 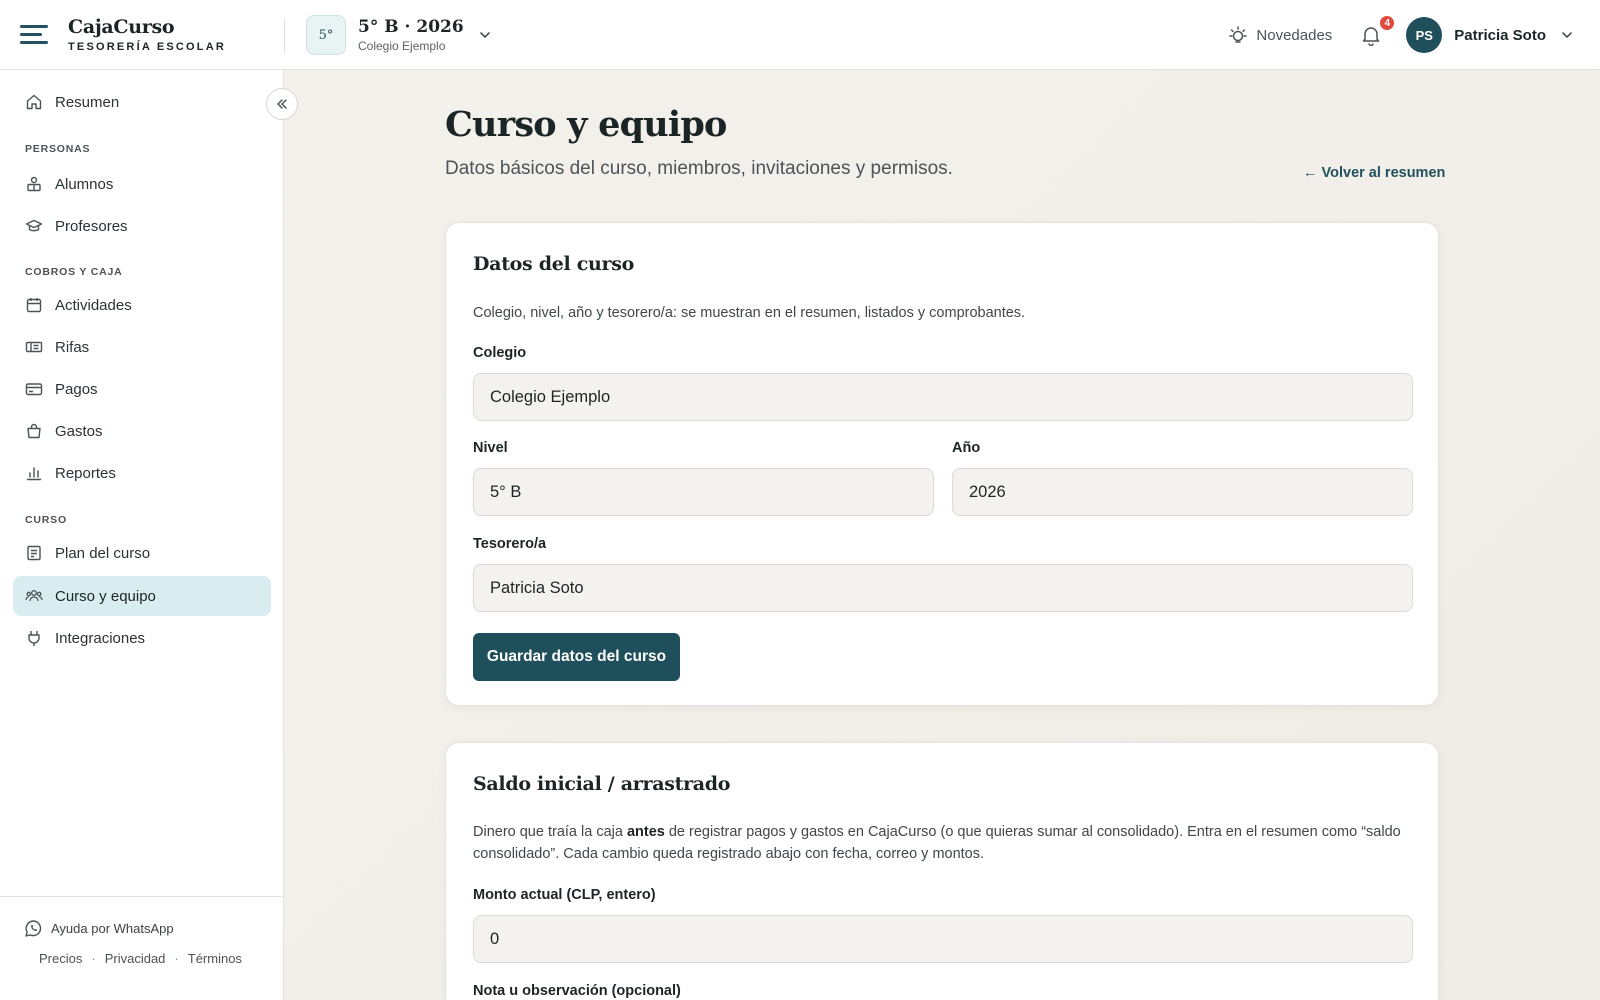 I want to click on shopping-bag-icon, so click(x=34, y=431).